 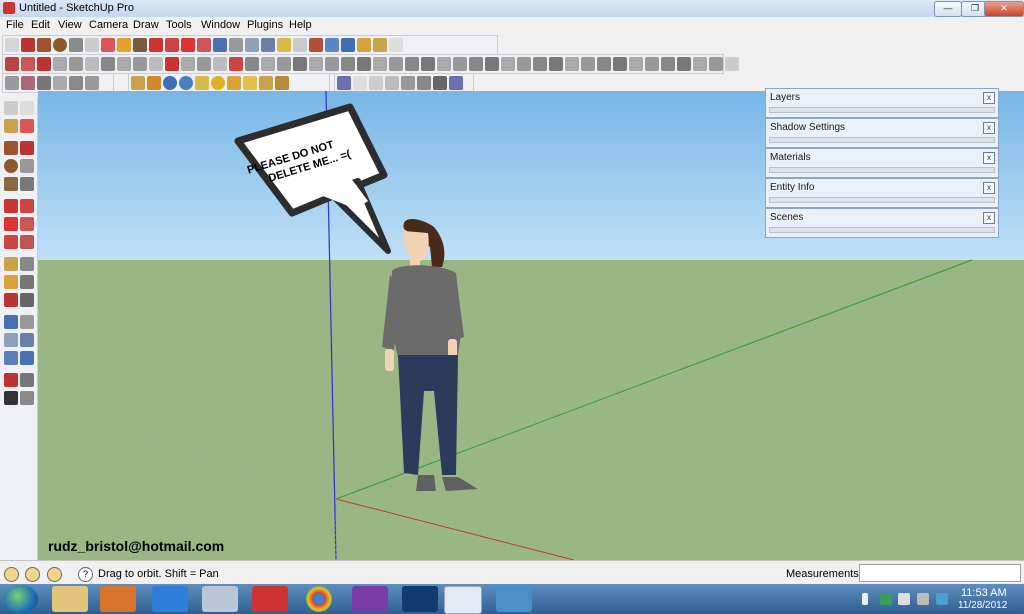 I want to click on section-icon, so click(x=396, y=45).